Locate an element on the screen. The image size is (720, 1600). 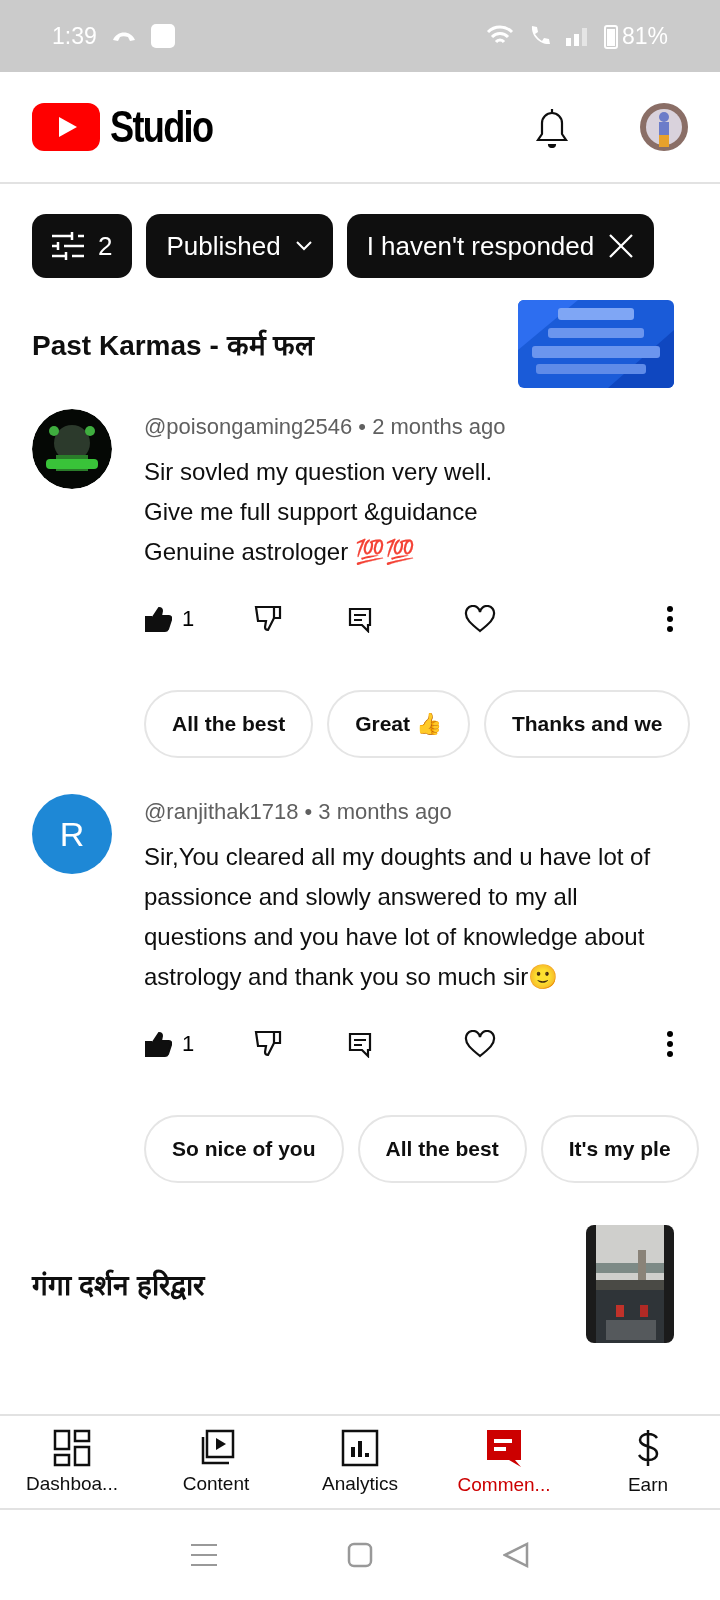
video-title: Past Karmas - कर्म फल is located at coordinates (173, 345).